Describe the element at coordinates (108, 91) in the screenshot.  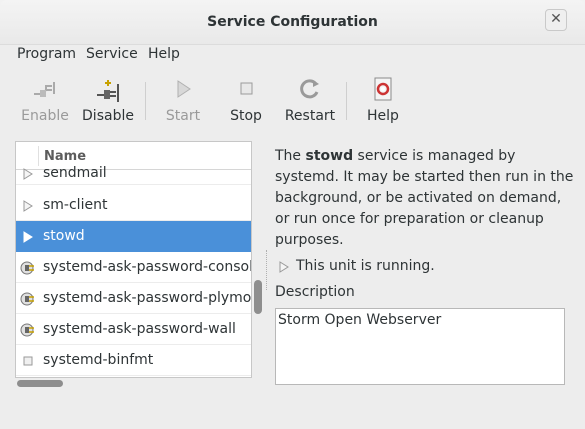
I see `plug-disconnect-icon` at that location.